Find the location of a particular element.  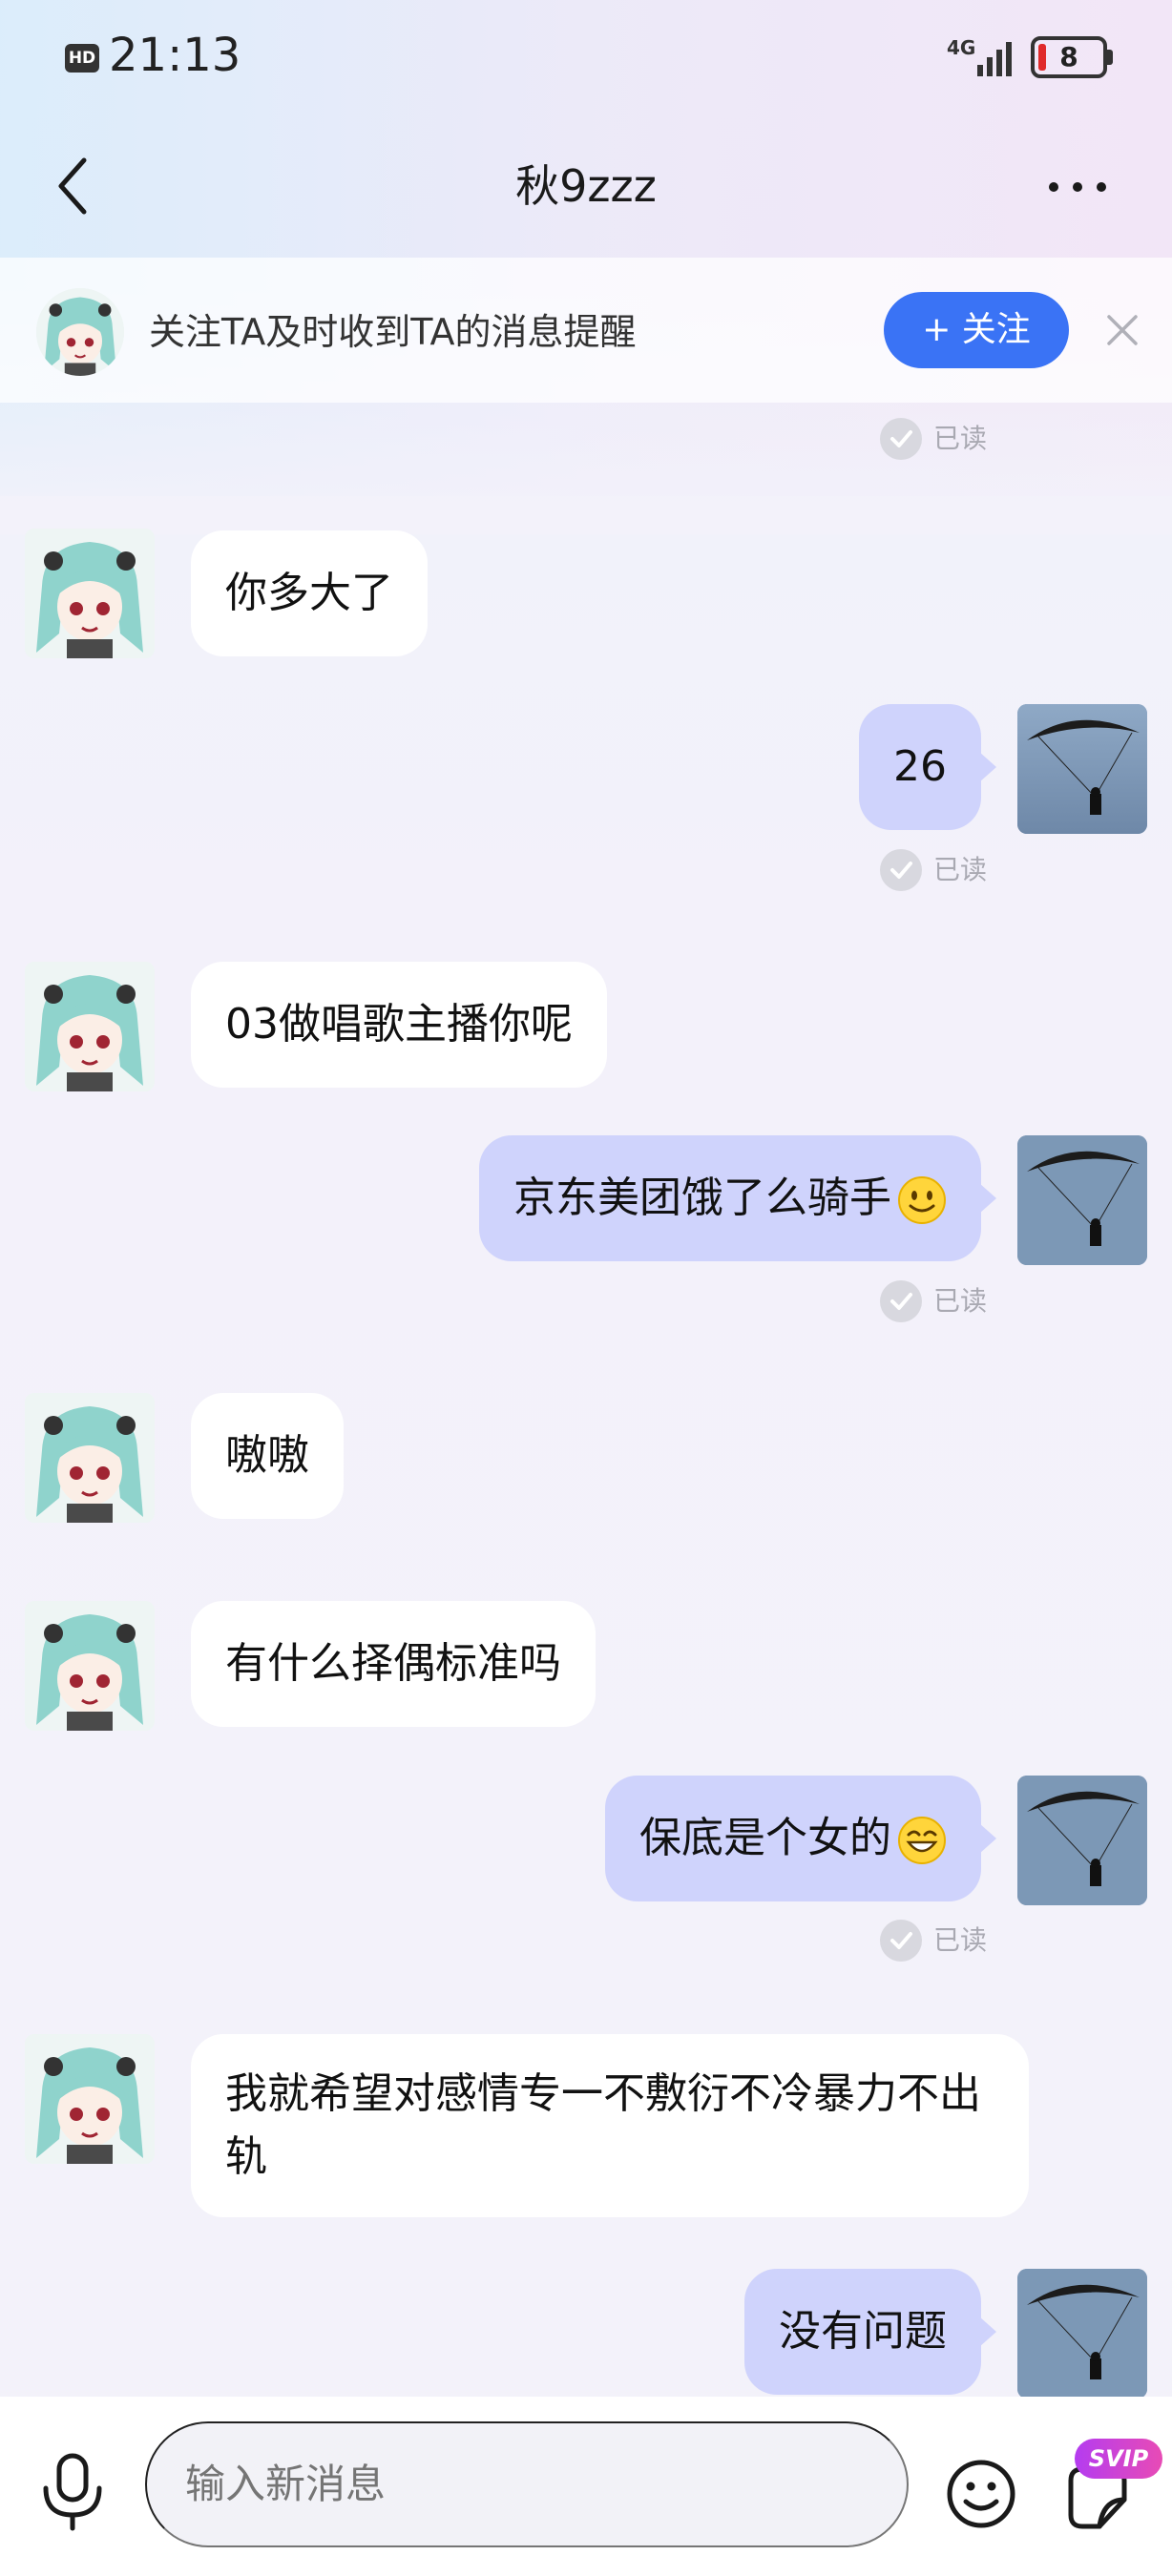

close-icon is located at coordinates (1122, 330).